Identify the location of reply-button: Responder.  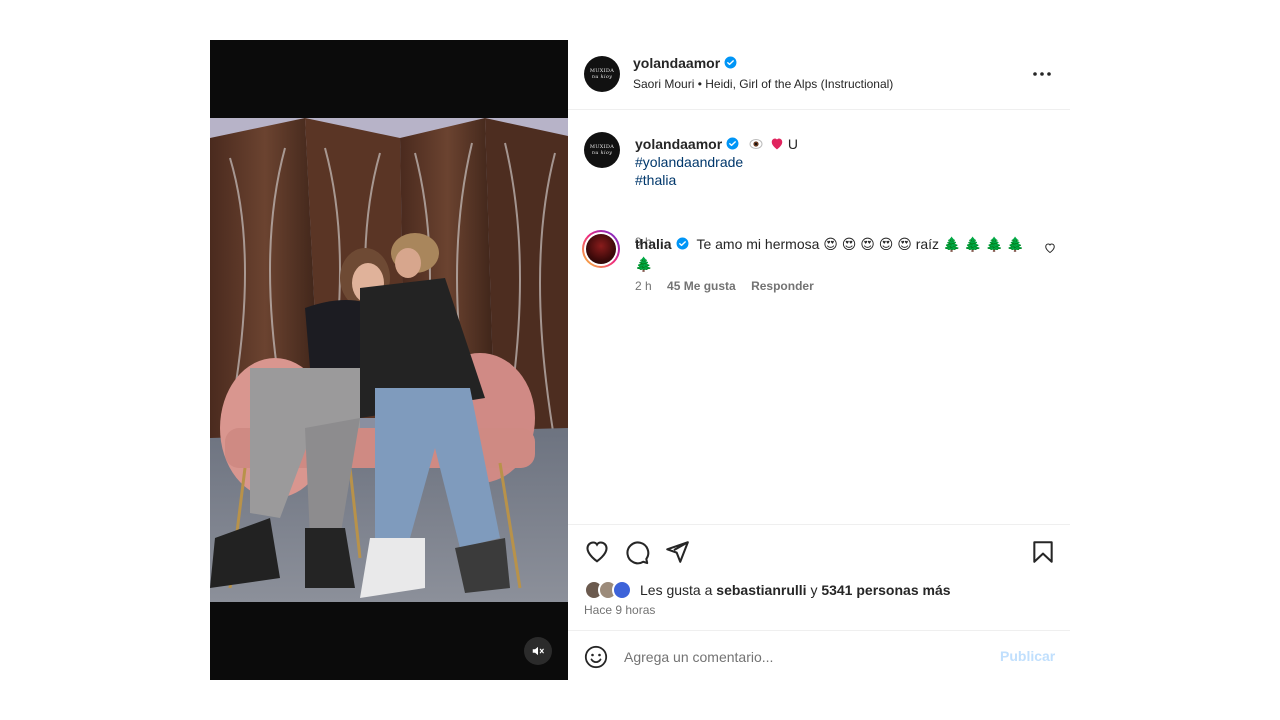
(782, 286).